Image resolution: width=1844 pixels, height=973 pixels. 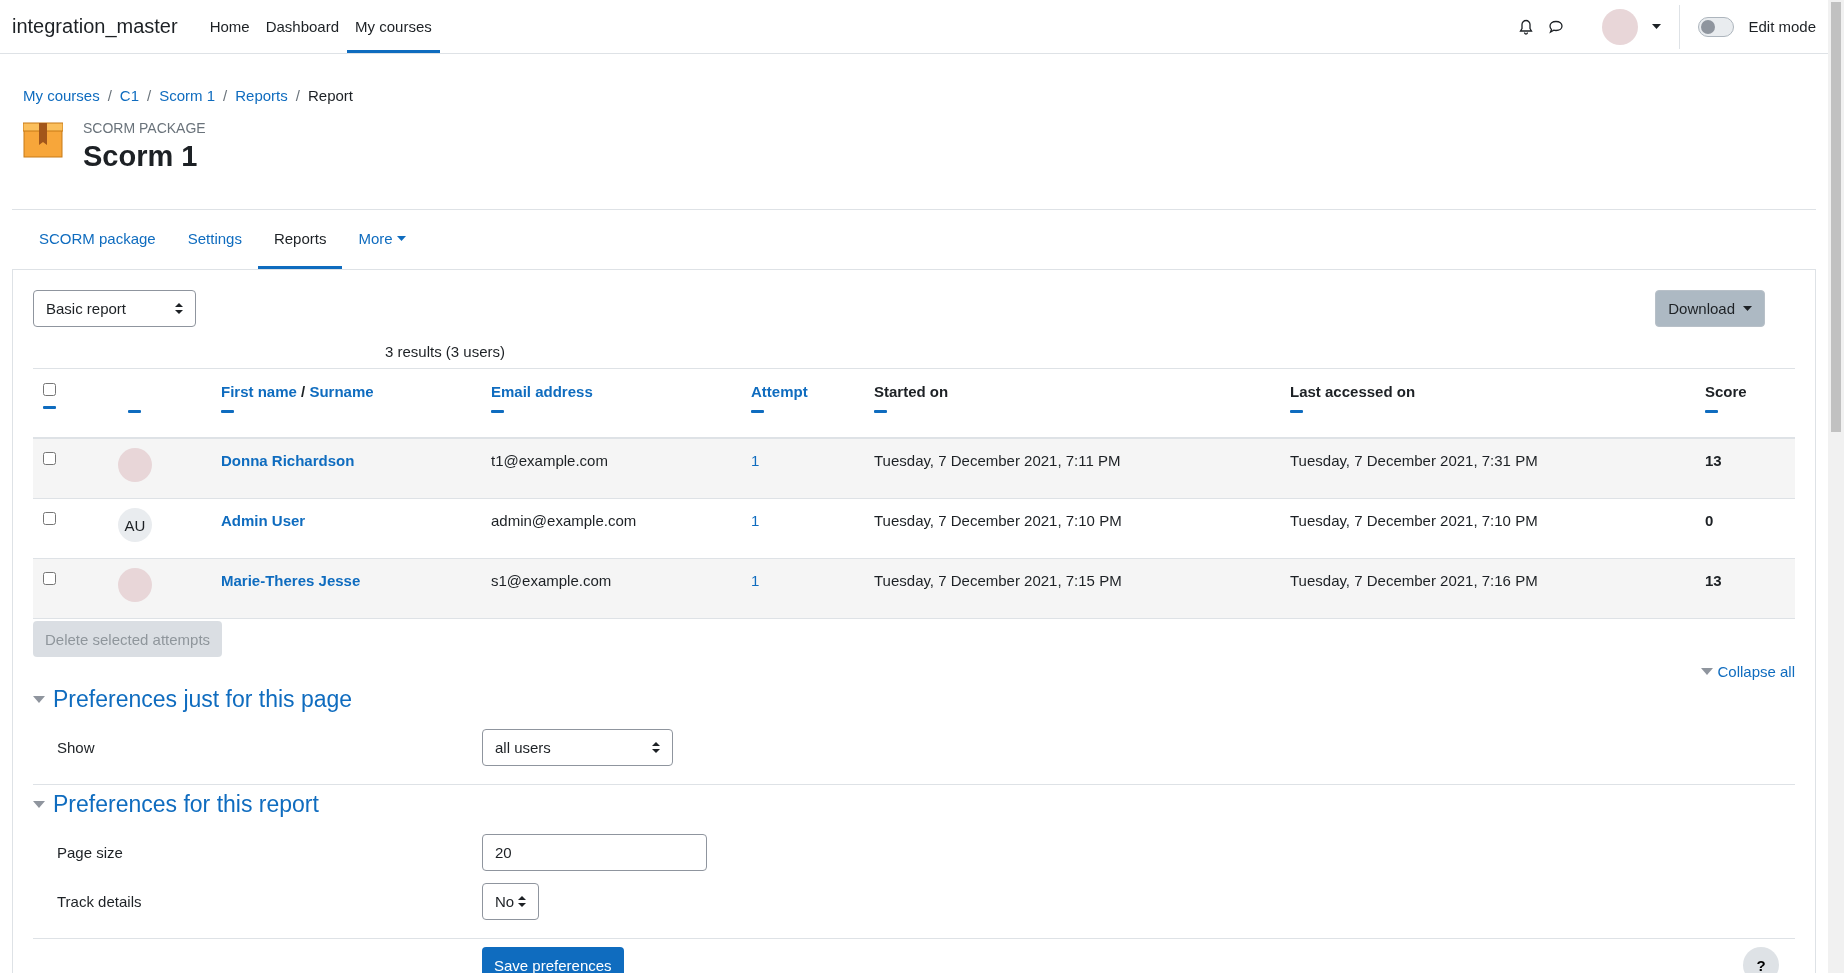 I want to click on tab: Settings, so click(x=214, y=239).